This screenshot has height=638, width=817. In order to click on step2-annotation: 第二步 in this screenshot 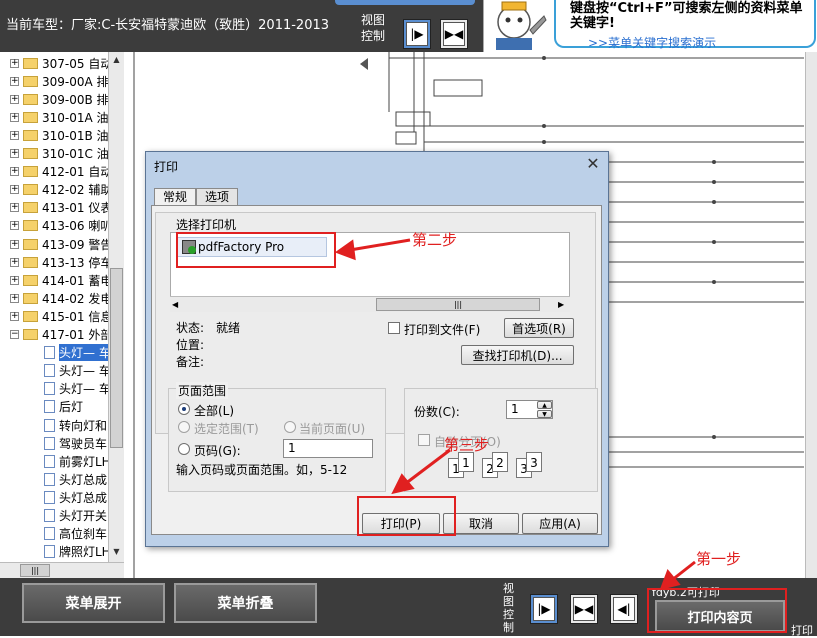, I will do `click(435, 240)`.